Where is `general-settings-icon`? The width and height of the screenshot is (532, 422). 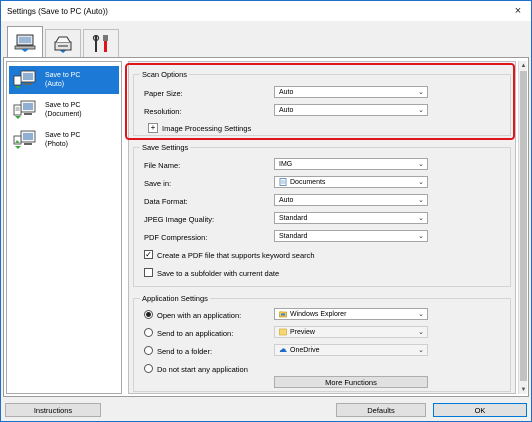
general-settings-icon is located at coordinates (100, 43).